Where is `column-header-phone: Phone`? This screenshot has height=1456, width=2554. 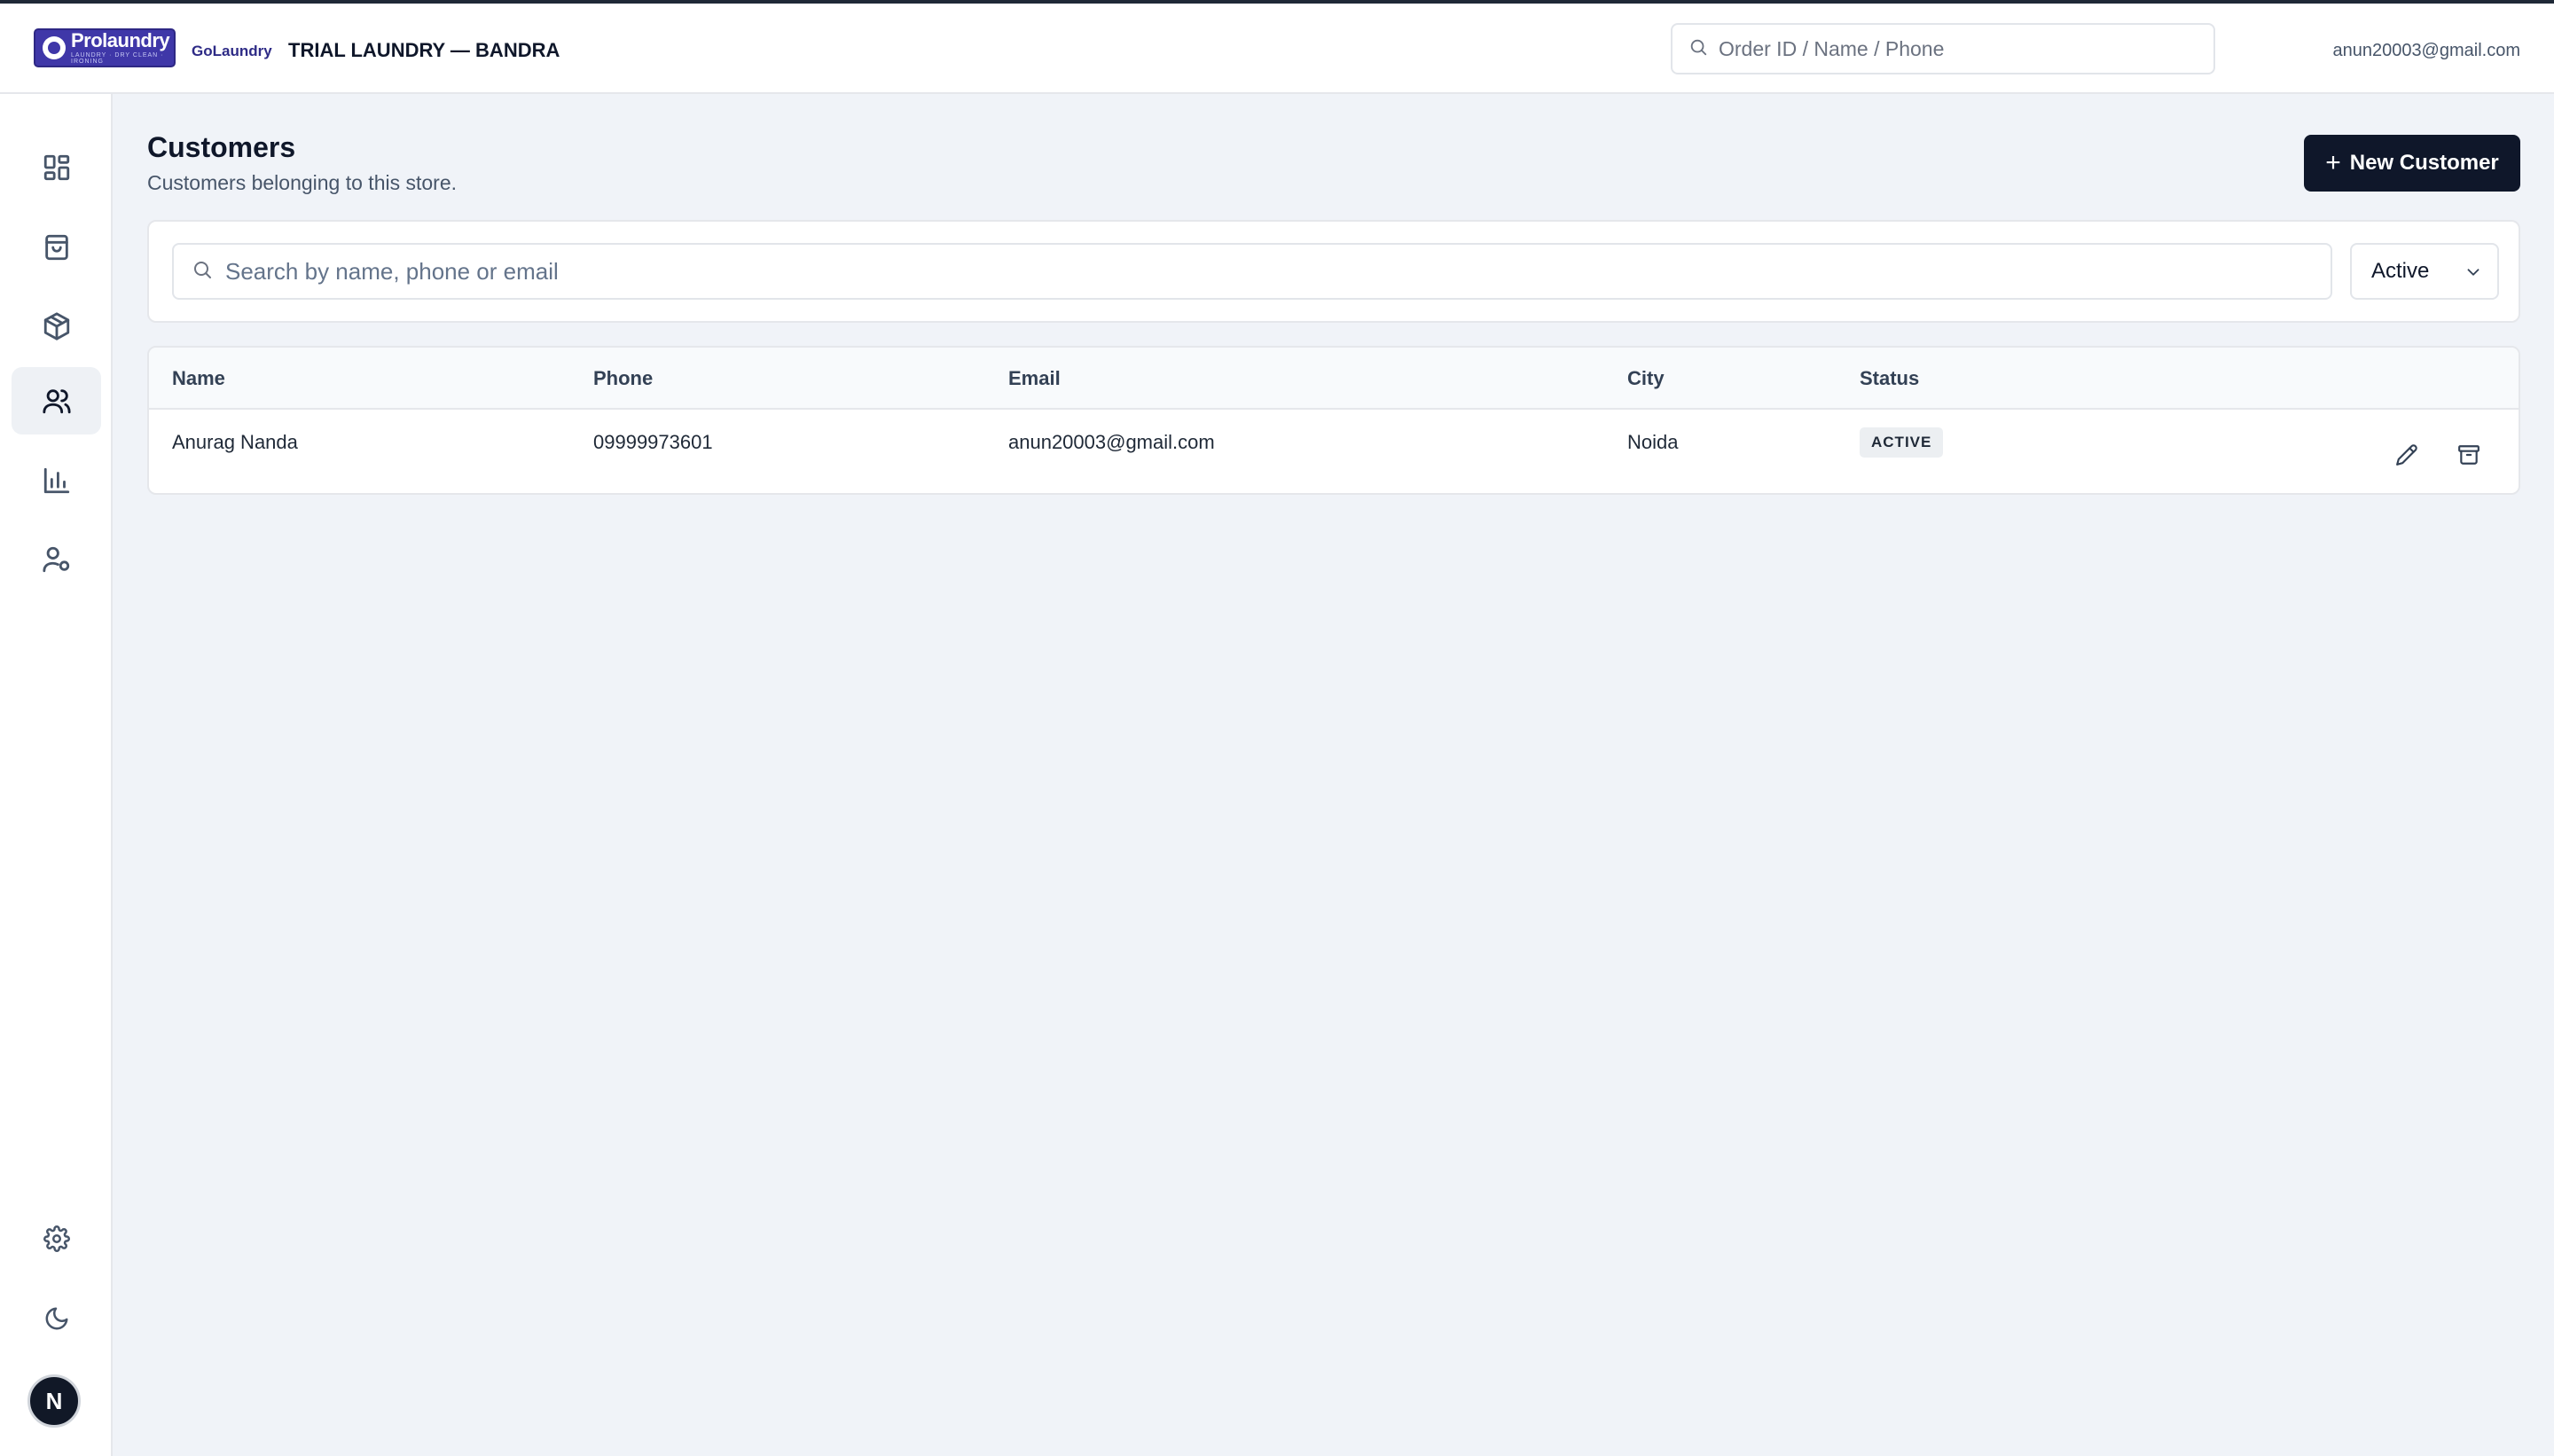 column-header-phone: Phone is located at coordinates (623, 378).